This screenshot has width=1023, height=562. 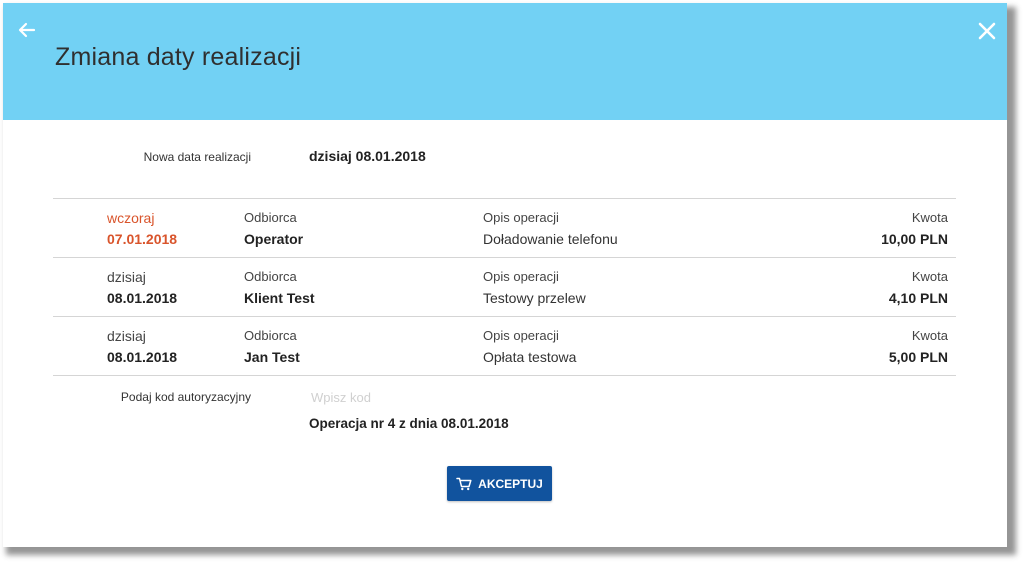 I want to click on operation-date-value: 07.01.2018, so click(x=142, y=239).